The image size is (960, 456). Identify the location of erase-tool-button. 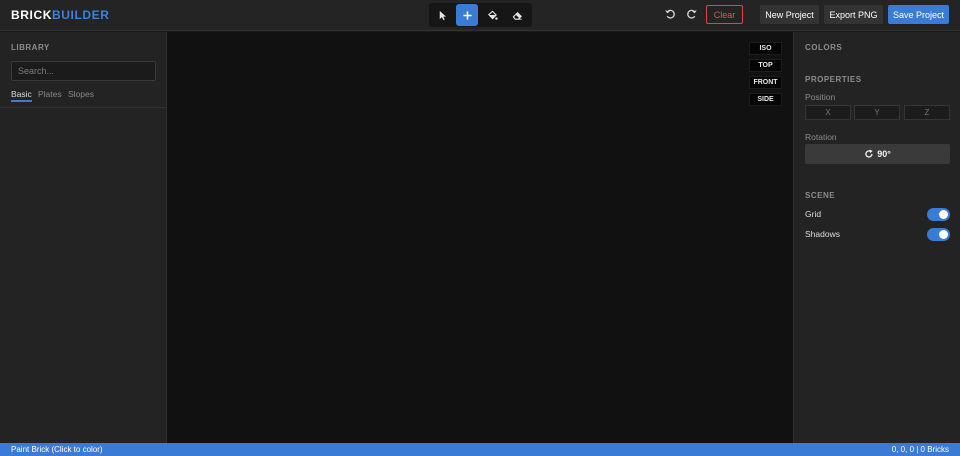
(517, 15).